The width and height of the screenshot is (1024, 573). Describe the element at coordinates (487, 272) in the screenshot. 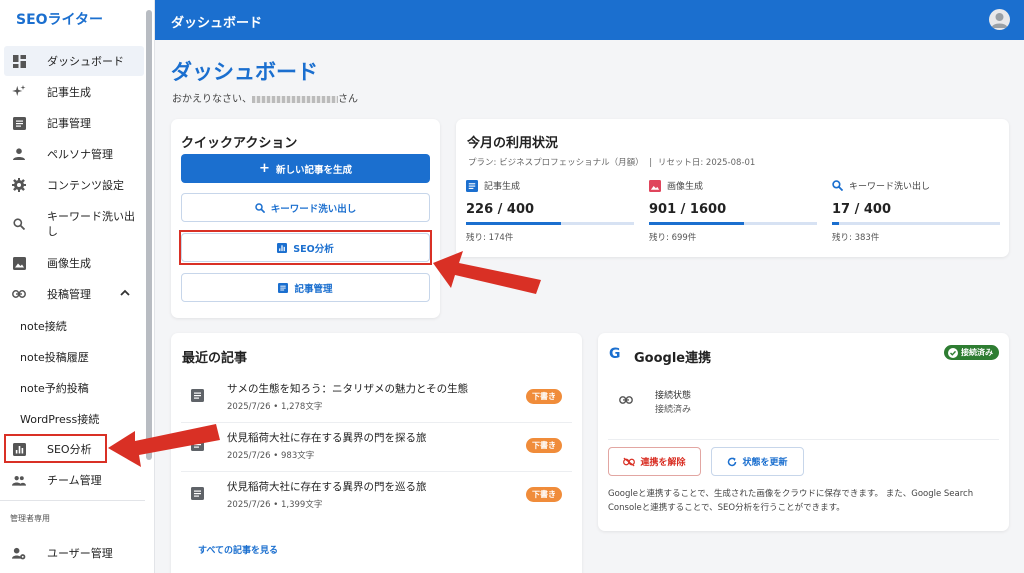

I see `annotation-arrow-to-seo-button` at that location.